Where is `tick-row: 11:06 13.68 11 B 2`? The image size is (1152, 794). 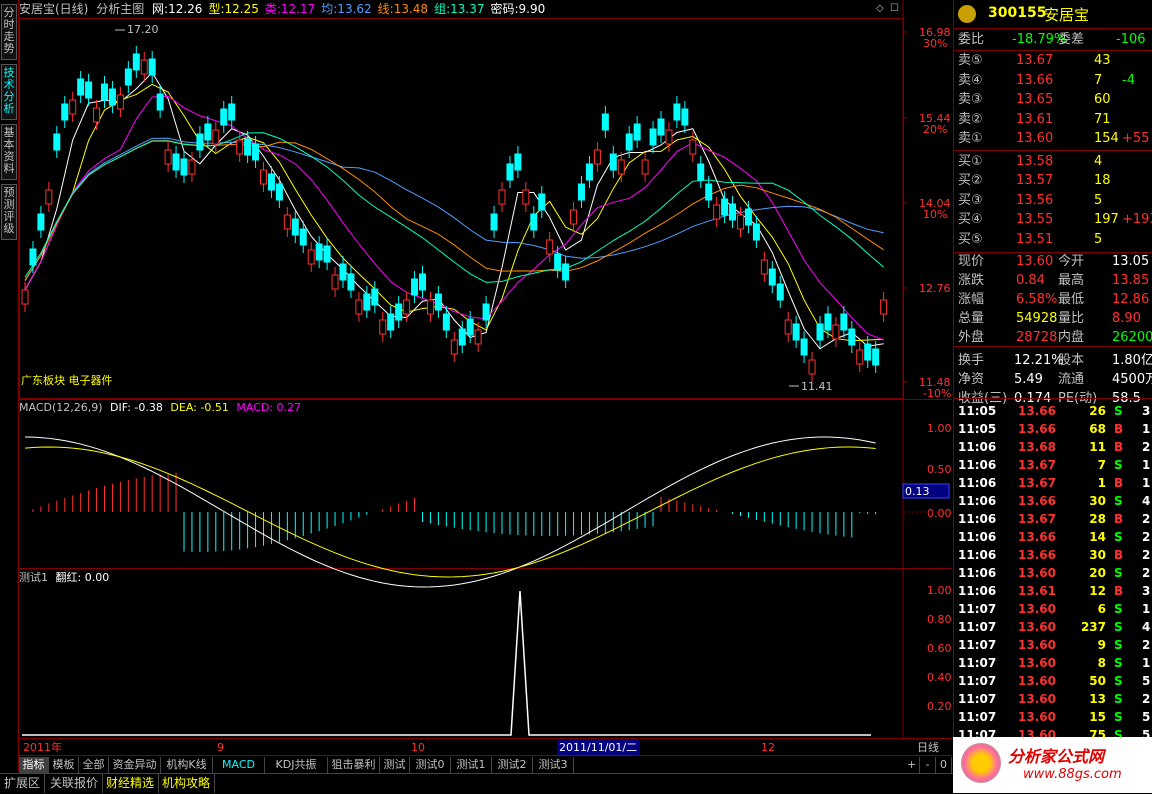 tick-row: 11:06 13.68 11 B 2 is located at coordinates (1053, 447).